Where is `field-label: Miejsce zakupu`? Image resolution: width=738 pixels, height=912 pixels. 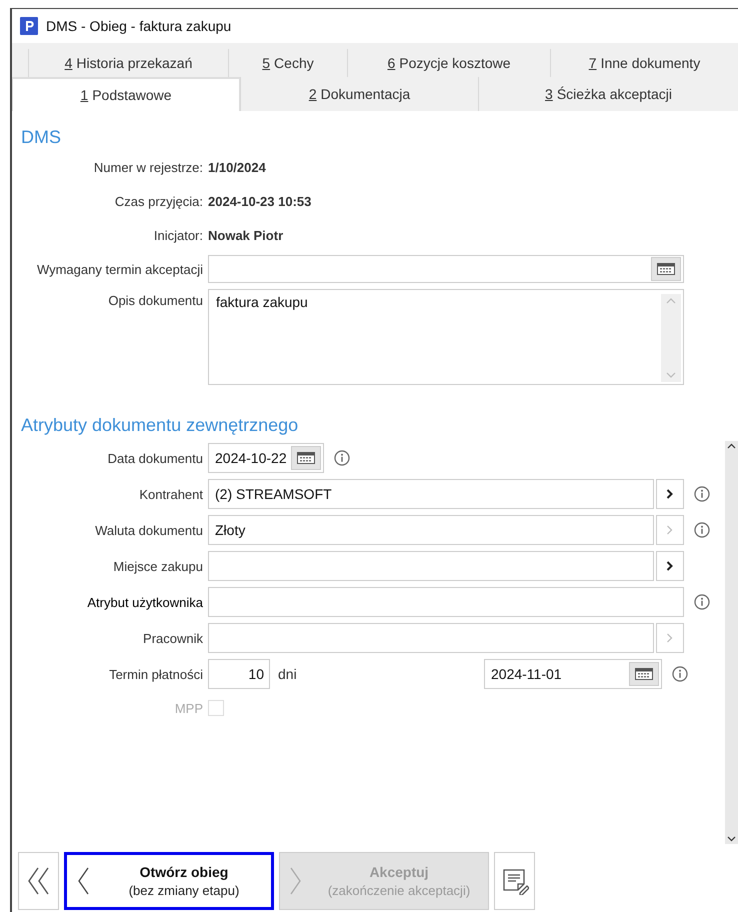 field-label: Miejsce zakupu is located at coordinates (158, 566).